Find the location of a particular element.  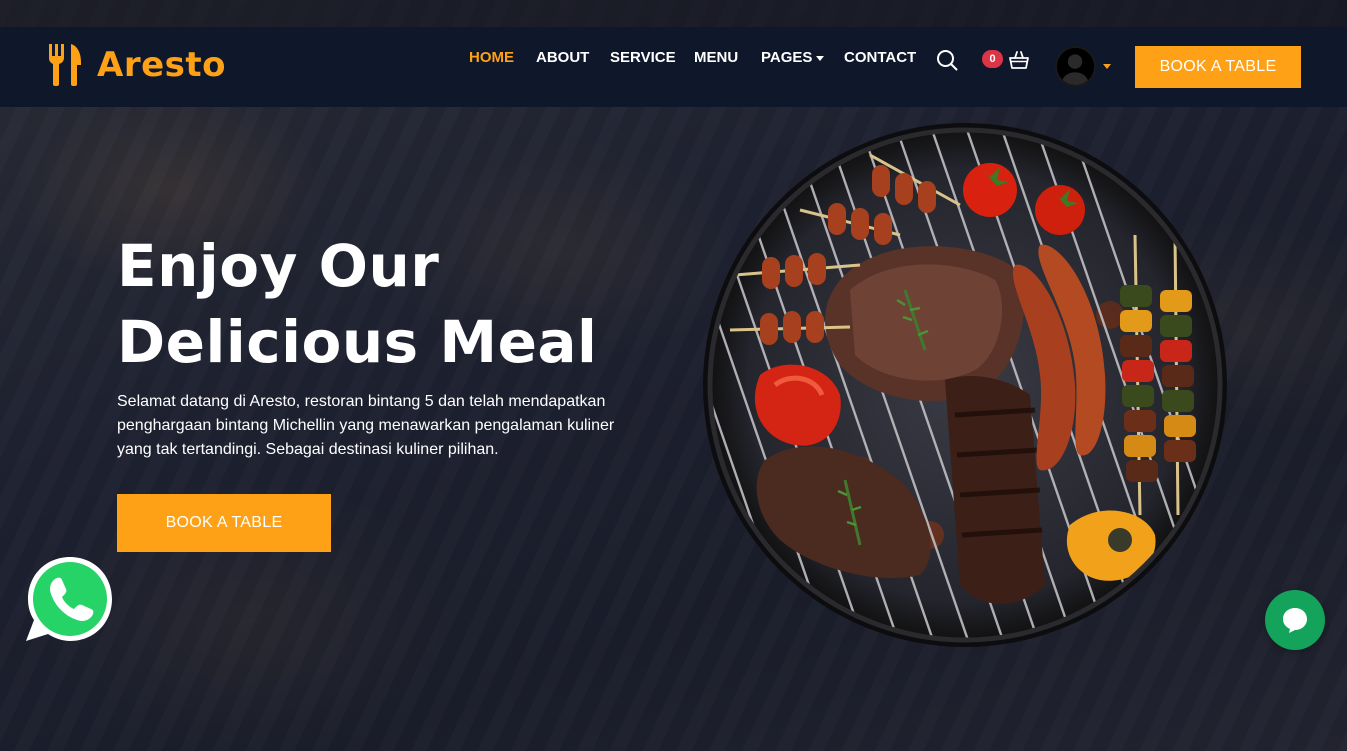

chat-button is located at coordinates (1295, 620).